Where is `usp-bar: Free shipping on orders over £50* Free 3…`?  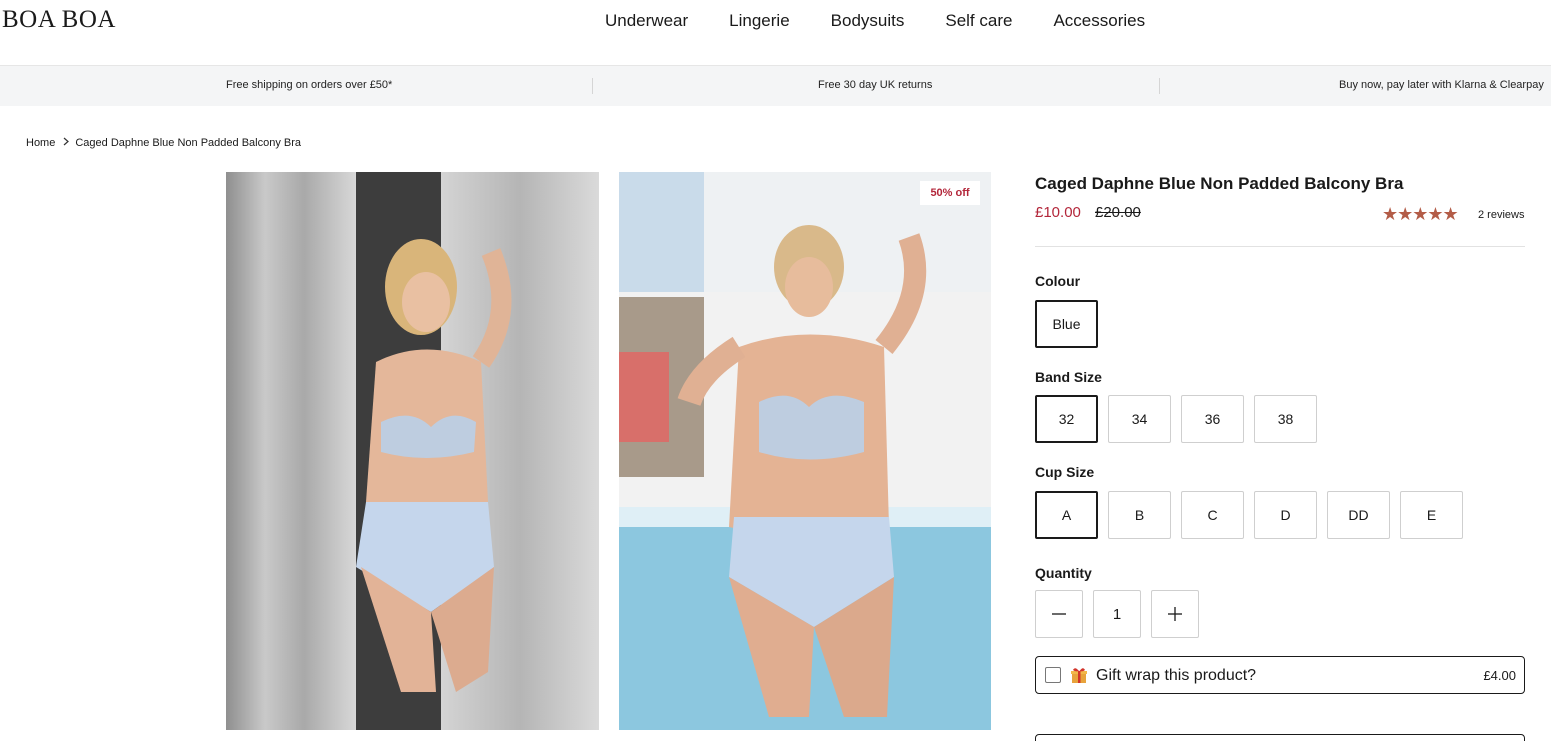
usp-bar: Free shipping on orders over £50* Free 3… is located at coordinates (775, 86).